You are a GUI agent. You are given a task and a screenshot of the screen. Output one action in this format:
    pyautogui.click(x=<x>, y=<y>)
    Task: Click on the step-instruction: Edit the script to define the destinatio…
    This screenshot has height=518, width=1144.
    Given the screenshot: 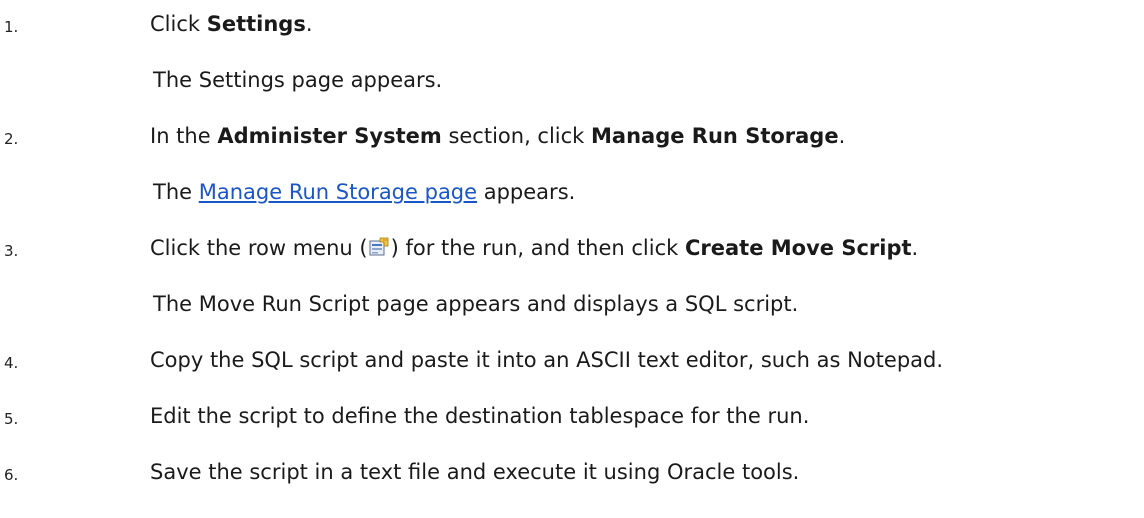 What is the action you would take?
    pyautogui.click(x=480, y=416)
    